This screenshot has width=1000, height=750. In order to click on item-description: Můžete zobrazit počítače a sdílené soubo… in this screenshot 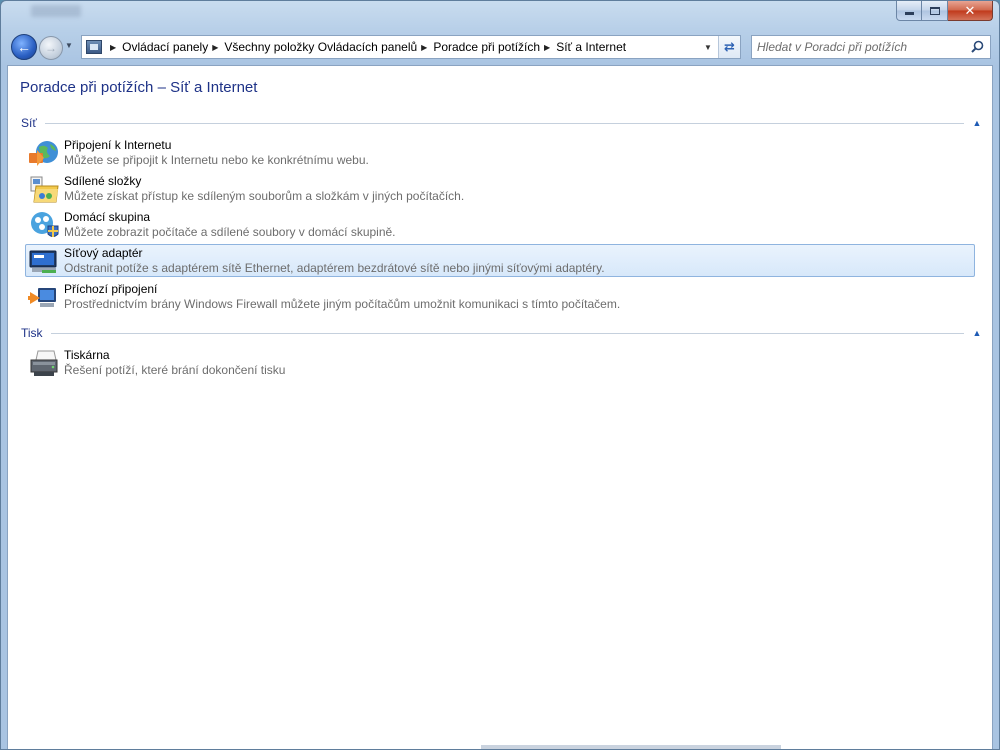, I will do `click(230, 232)`.